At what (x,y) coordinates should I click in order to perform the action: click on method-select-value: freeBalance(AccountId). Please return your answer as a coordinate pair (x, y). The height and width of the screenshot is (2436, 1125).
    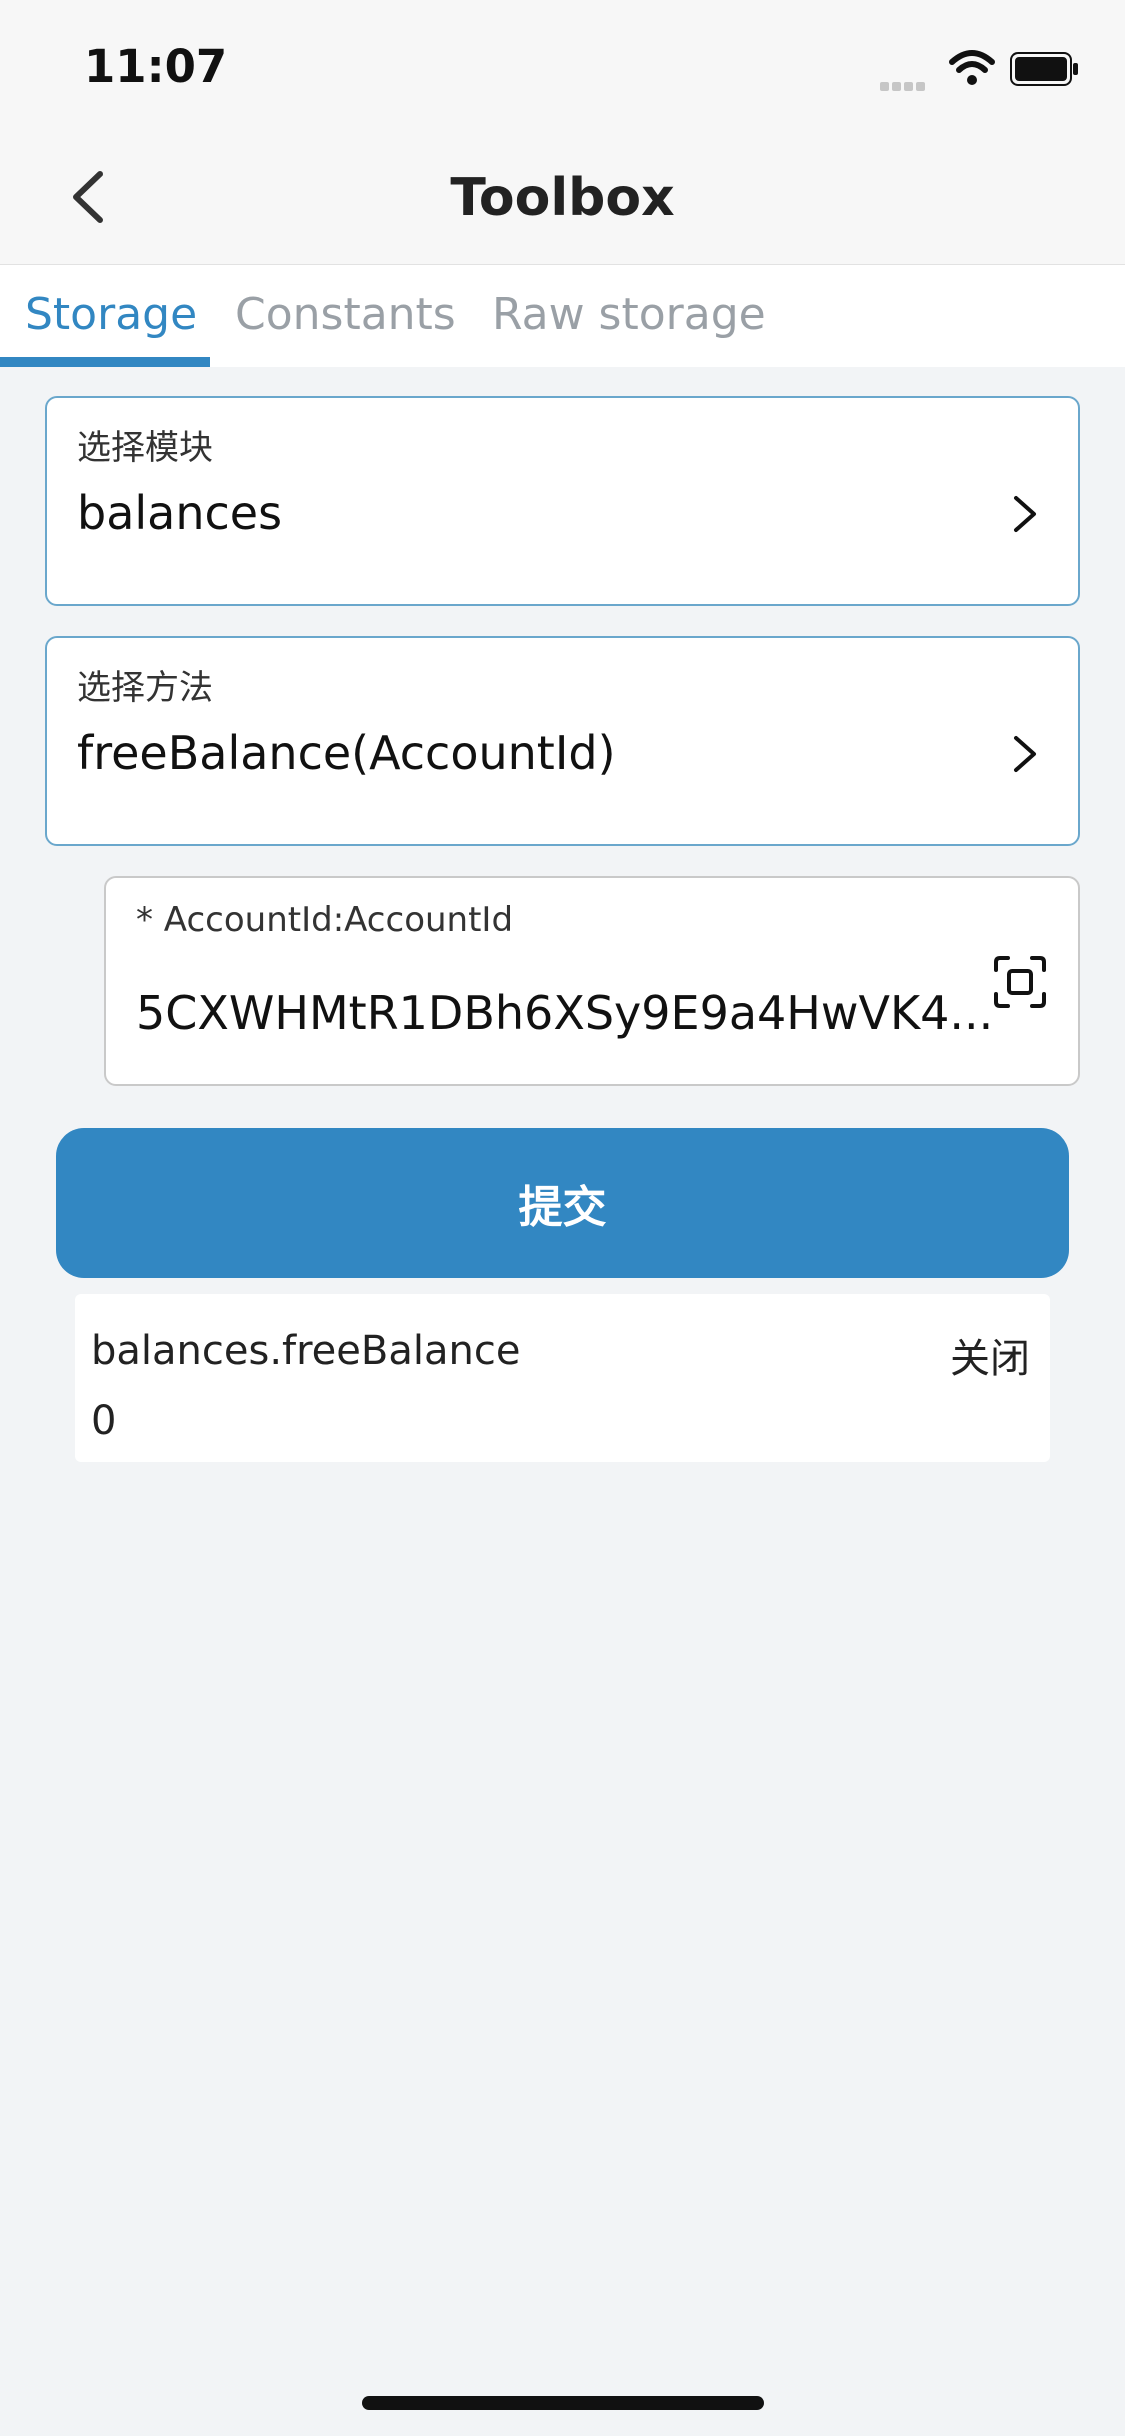
    Looking at the image, I should click on (346, 753).